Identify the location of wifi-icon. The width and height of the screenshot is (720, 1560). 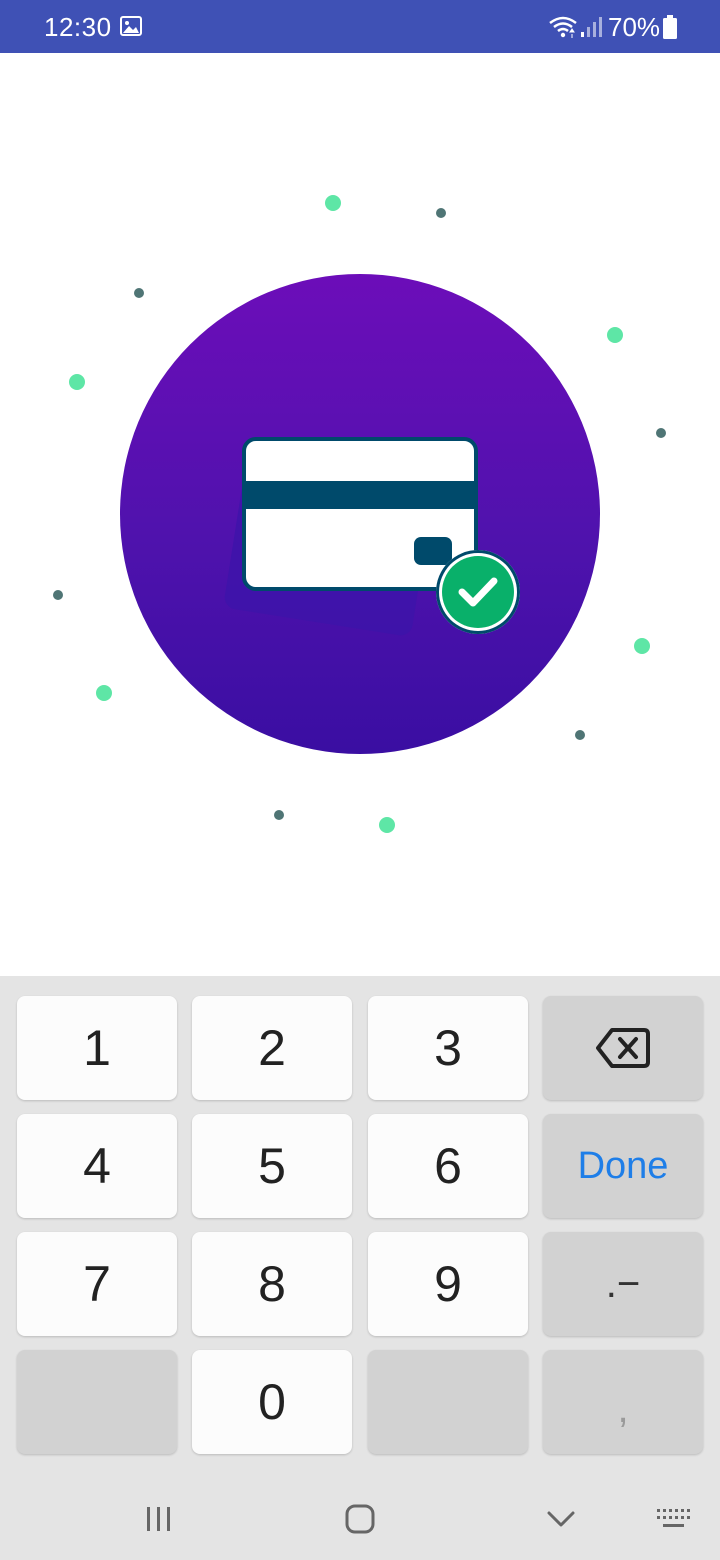
(563, 29).